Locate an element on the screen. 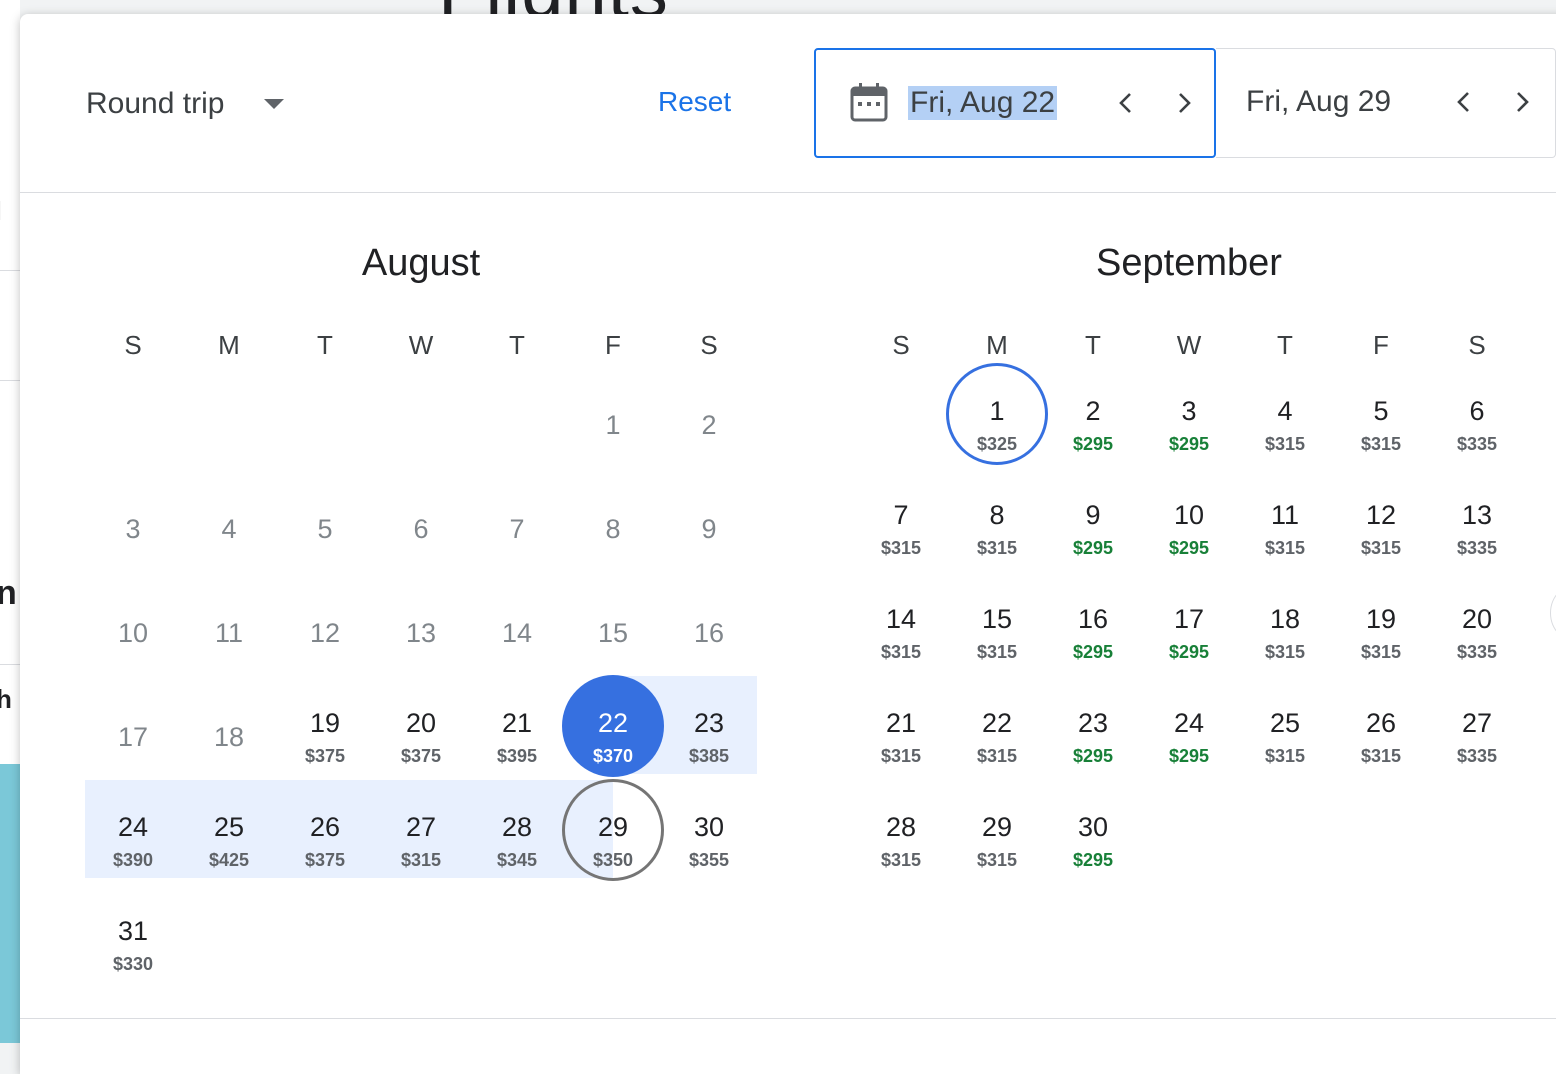 Image resolution: width=1556 pixels, height=1074 pixels. calendar-day: 18 $315 is located at coordinates (1285, 626).